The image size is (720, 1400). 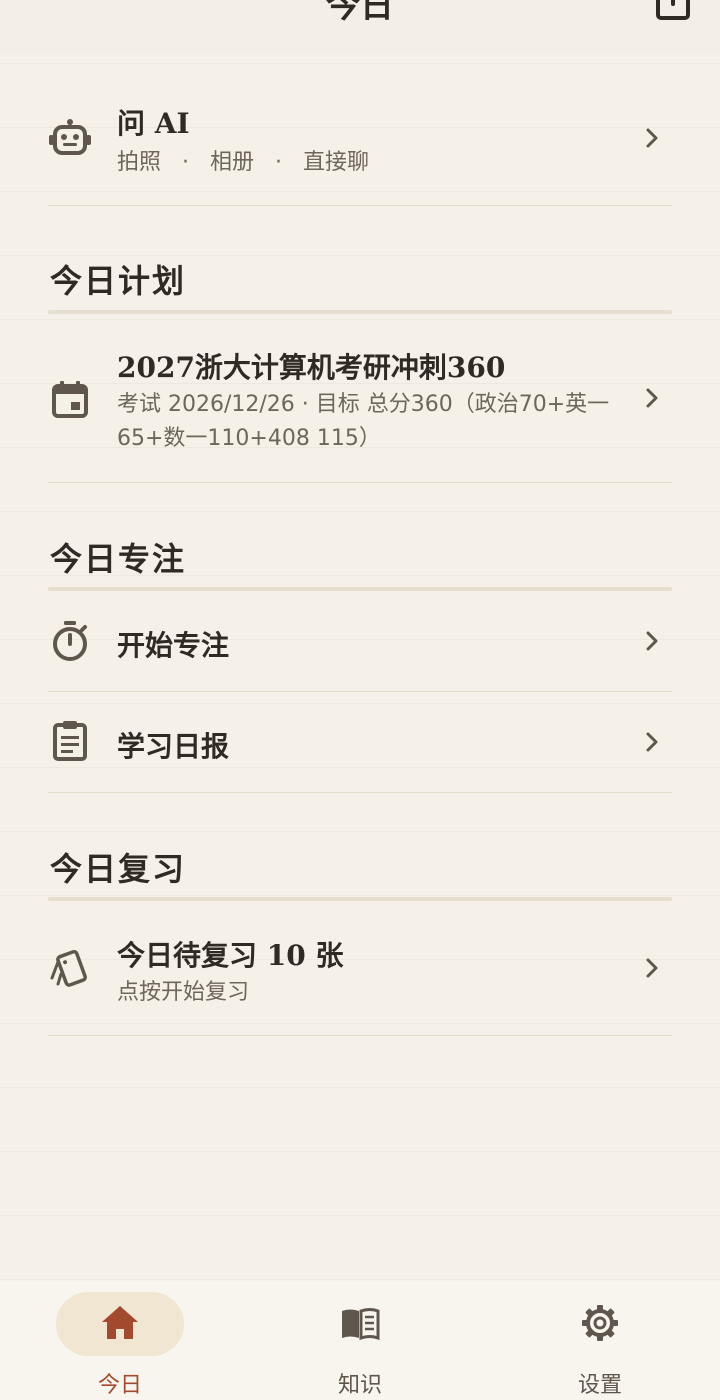 What do you see at coordinates (119, 1385) in the screenshot?
I see `tab-today-label: 今日` at bounding box center [119, 1385].